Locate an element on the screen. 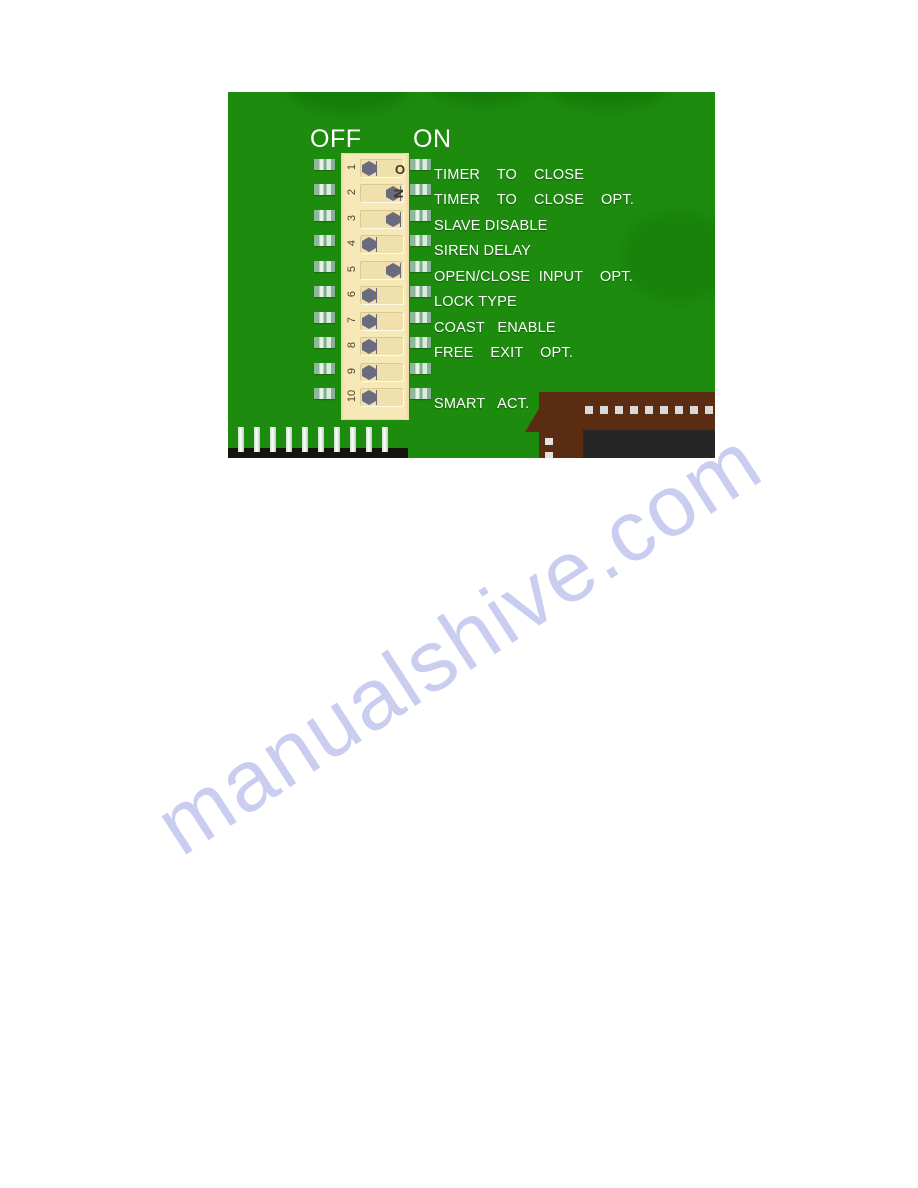 The width and height of the screenshot is (918, 1188). switch-function-label: SLAVE DISABLE is located at coordinates (491, 226).